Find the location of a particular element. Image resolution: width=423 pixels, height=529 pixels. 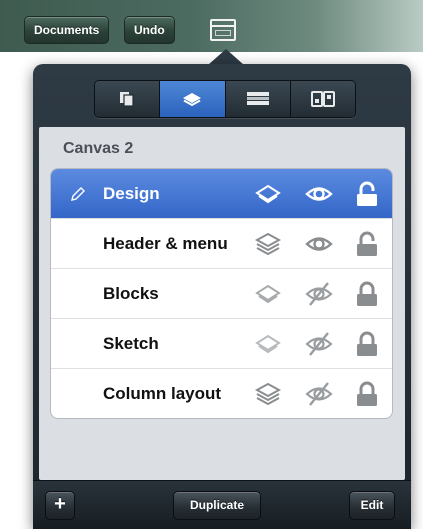

segment-layers is located at coordinates (193, 99).